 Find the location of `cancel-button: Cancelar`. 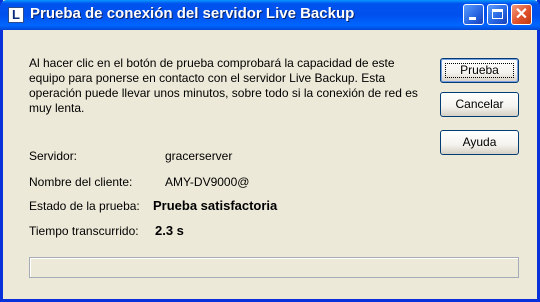

cancel-button: Cancelar is located at coordinates (479, 104).